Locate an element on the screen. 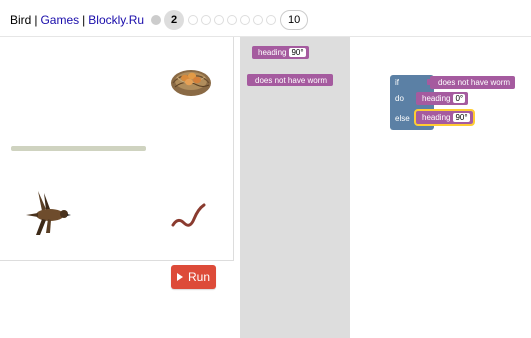 The image size is (531, 338). wall is located at coordinates (78, 148).